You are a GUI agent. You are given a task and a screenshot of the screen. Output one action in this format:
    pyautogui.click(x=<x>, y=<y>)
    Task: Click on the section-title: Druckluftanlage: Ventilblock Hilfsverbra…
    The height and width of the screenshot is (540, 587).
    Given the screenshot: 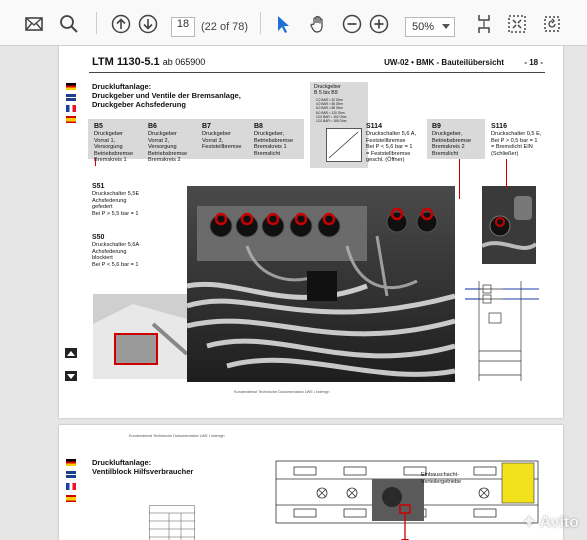 What is the action you would take?
    pyautogui.click(x=143, y=467)
    